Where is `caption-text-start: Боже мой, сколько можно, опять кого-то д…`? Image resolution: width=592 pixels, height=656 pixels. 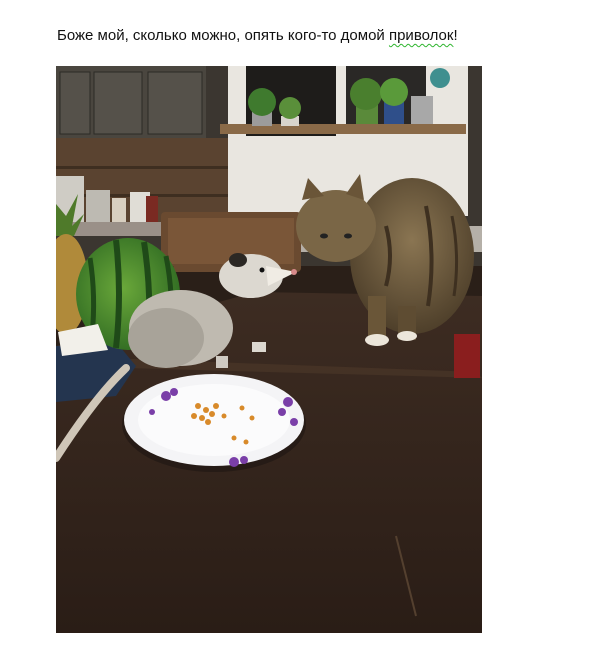 caption-text-start: Боже мой, сколько можно, опять кого-то д… is located at coordinates (223, 35).